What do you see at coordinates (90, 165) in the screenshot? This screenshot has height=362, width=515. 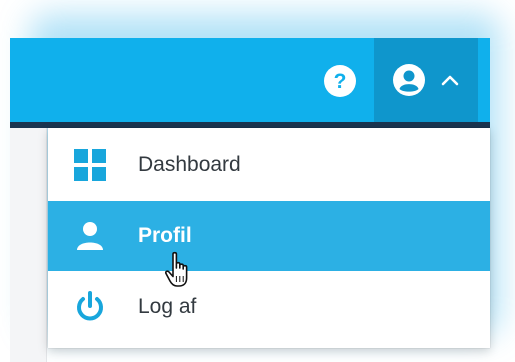 I see `dashboard-grid-icon` at bounding box center [90, 165].